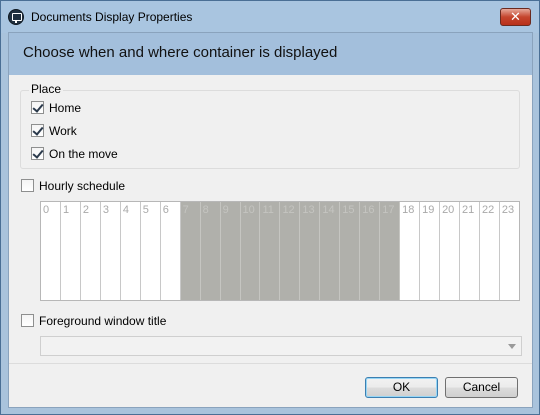 Image resolution: width=540 pixels, height=415 pixels. I want to click on hour-cell: 10, so click(250, 251).